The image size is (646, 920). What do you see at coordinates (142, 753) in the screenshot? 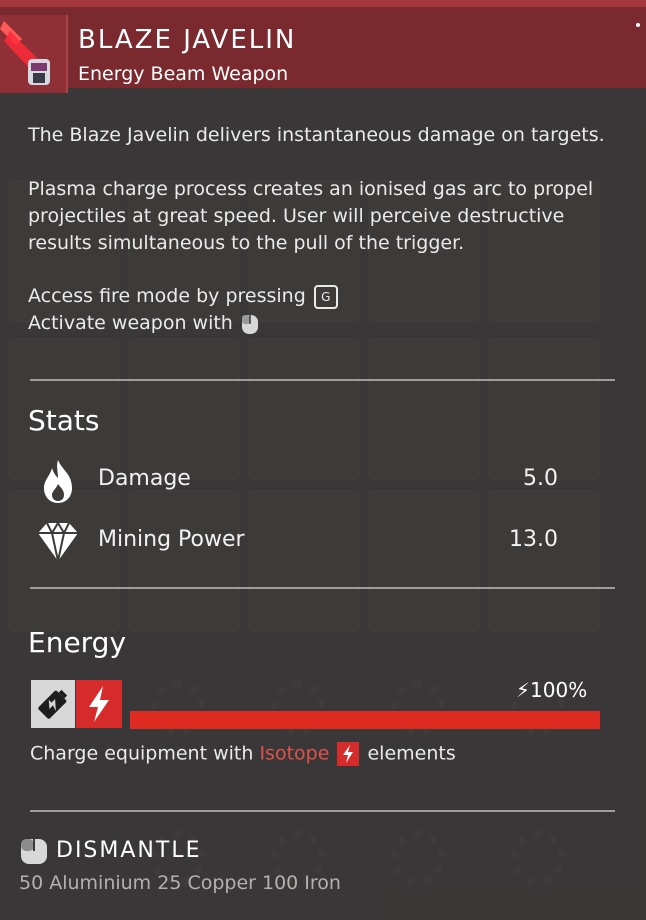
I see `charge-prefix: Charge equipment with` at bounding box center [142, 753].